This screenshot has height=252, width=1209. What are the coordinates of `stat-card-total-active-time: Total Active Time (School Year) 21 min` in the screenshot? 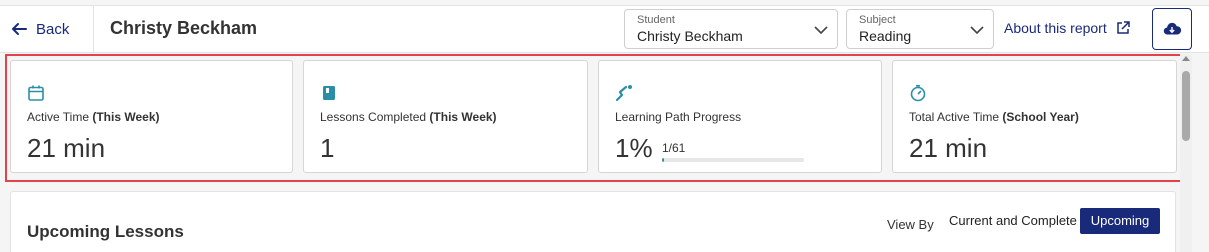 It's located at (1034, 116).